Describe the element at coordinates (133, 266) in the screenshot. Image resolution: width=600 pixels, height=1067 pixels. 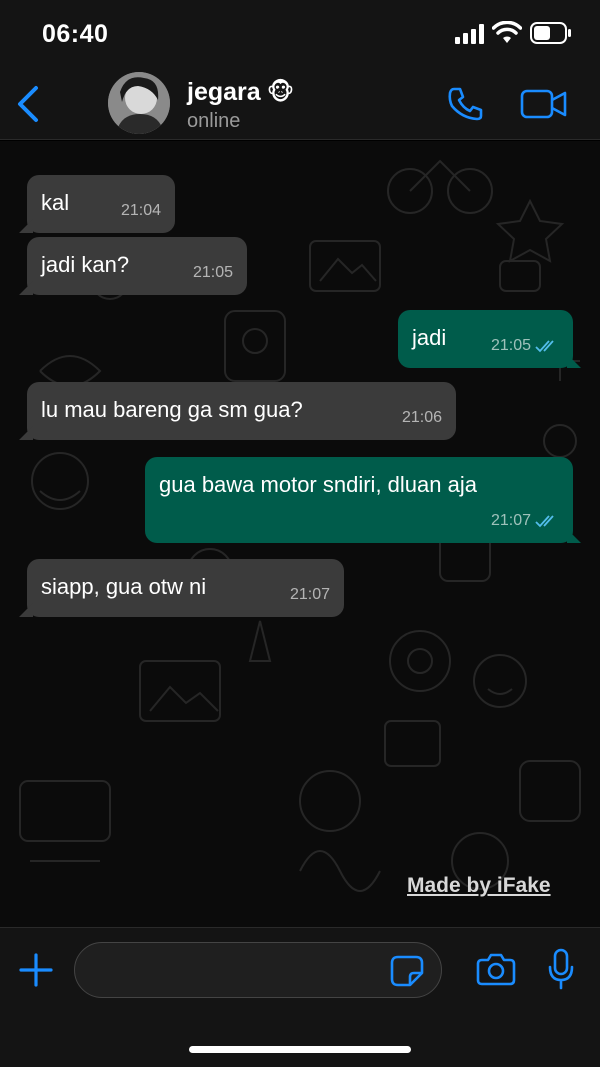
I see `message-bubble-incoming: jadi kan? 21:05` at that location.